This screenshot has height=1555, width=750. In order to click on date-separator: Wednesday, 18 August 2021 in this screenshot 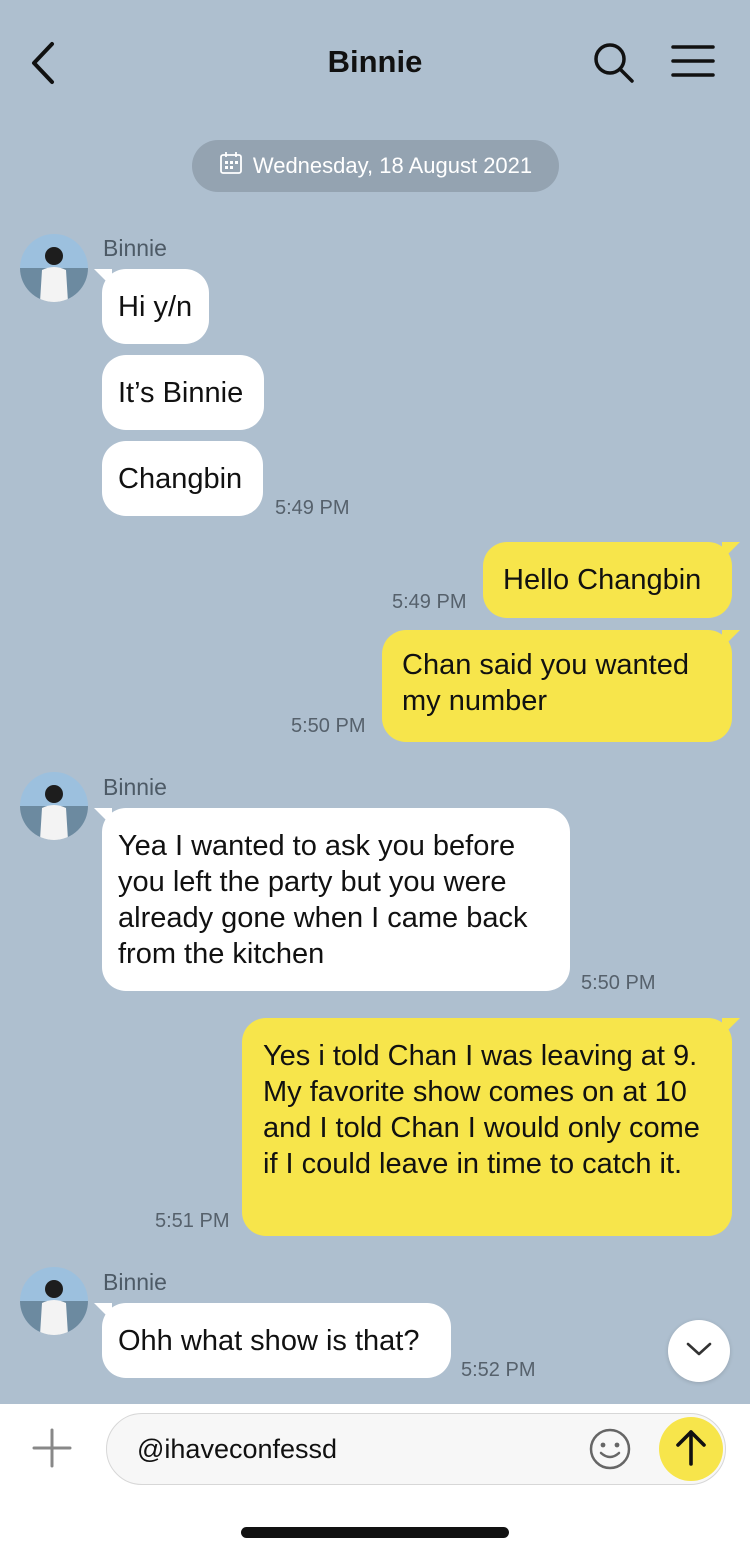, I will do `click(375, 166)`.